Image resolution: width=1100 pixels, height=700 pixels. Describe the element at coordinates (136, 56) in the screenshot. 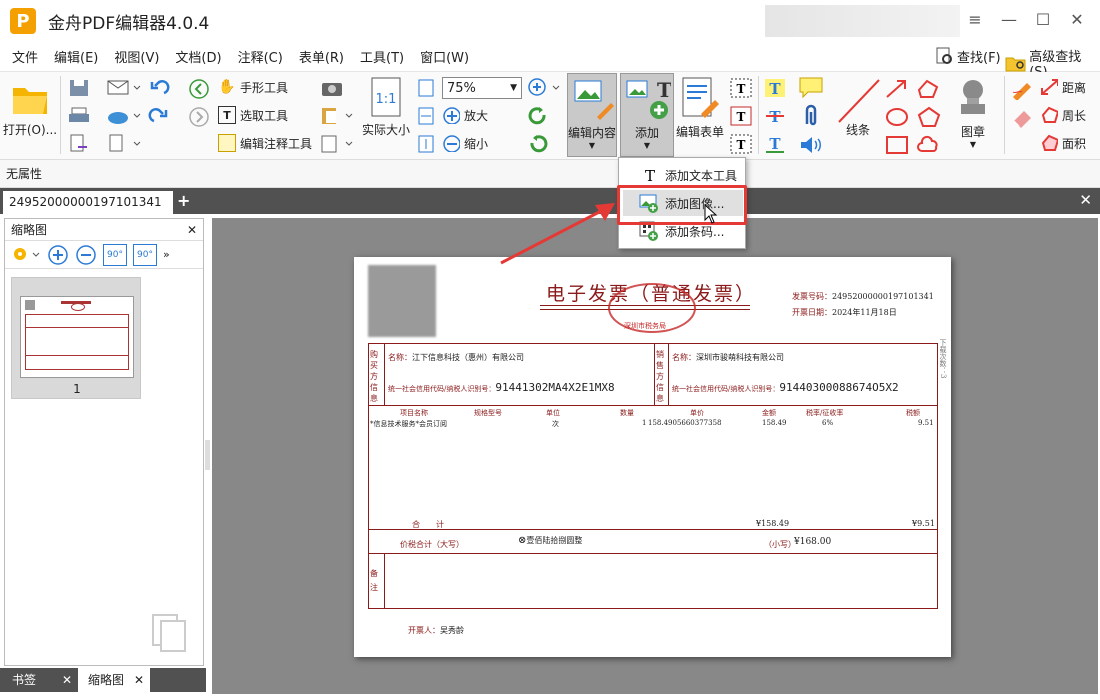

I see `menu-view: 视图(V)` at that location.